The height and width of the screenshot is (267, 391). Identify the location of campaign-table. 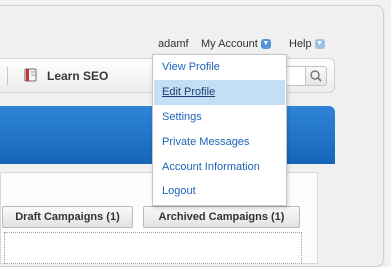
(153, 248).